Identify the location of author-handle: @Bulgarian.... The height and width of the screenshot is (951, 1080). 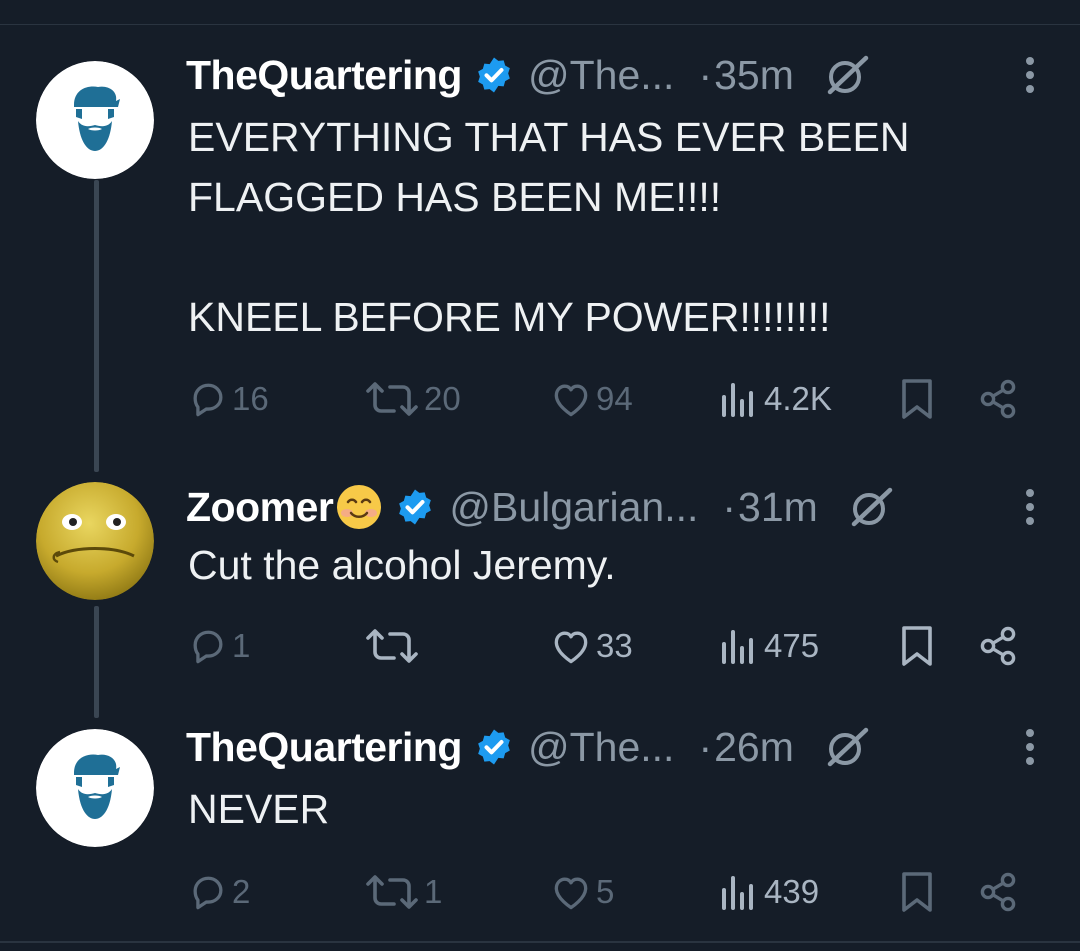
(573, 507).